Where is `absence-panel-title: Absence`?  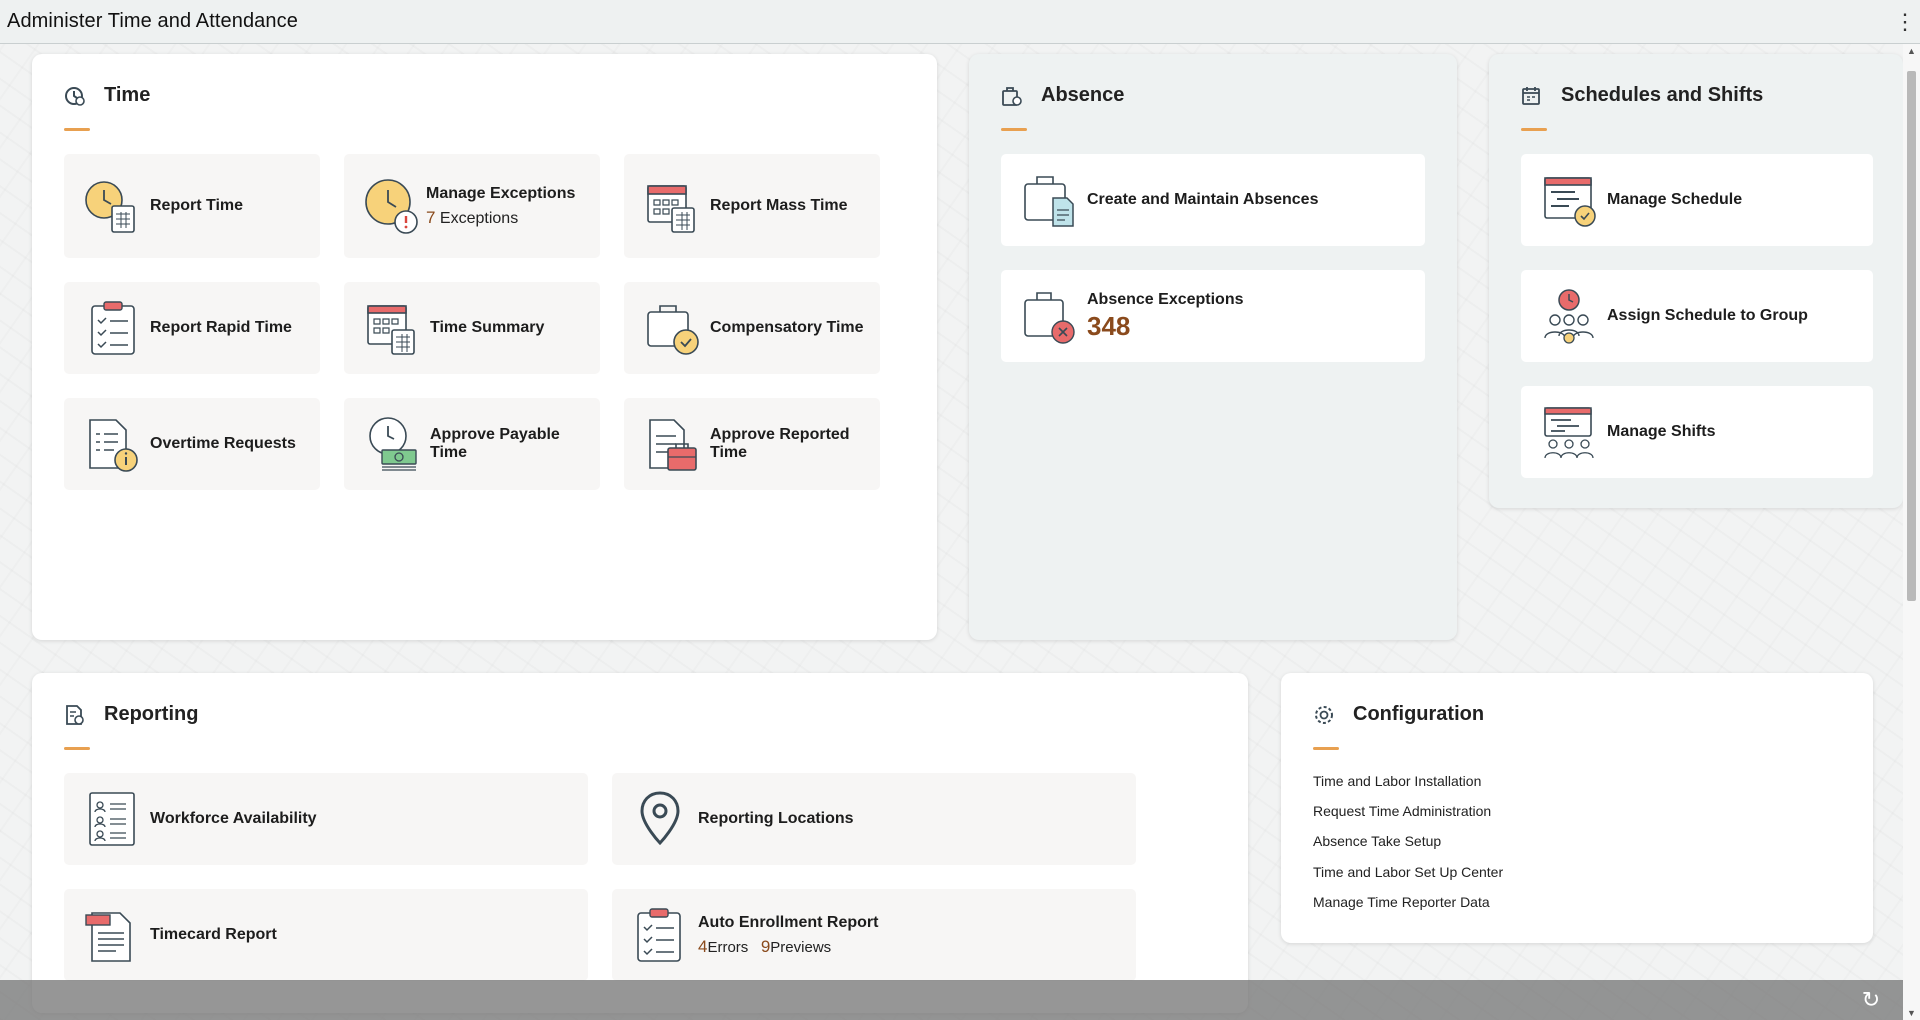
absence-panel-title: Absence is located at coordinates (1083, 95).